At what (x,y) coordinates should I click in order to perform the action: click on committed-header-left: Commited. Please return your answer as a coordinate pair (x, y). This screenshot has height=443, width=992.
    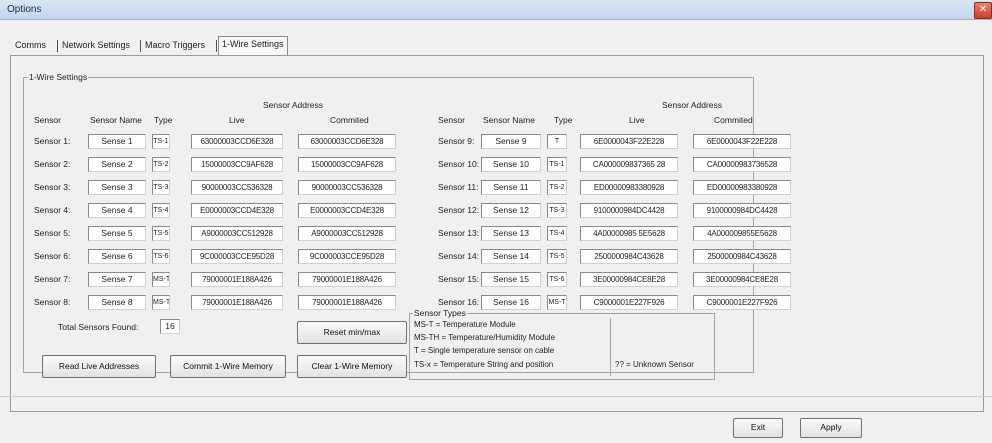
    Looking at the image, I should click on (349, 120).